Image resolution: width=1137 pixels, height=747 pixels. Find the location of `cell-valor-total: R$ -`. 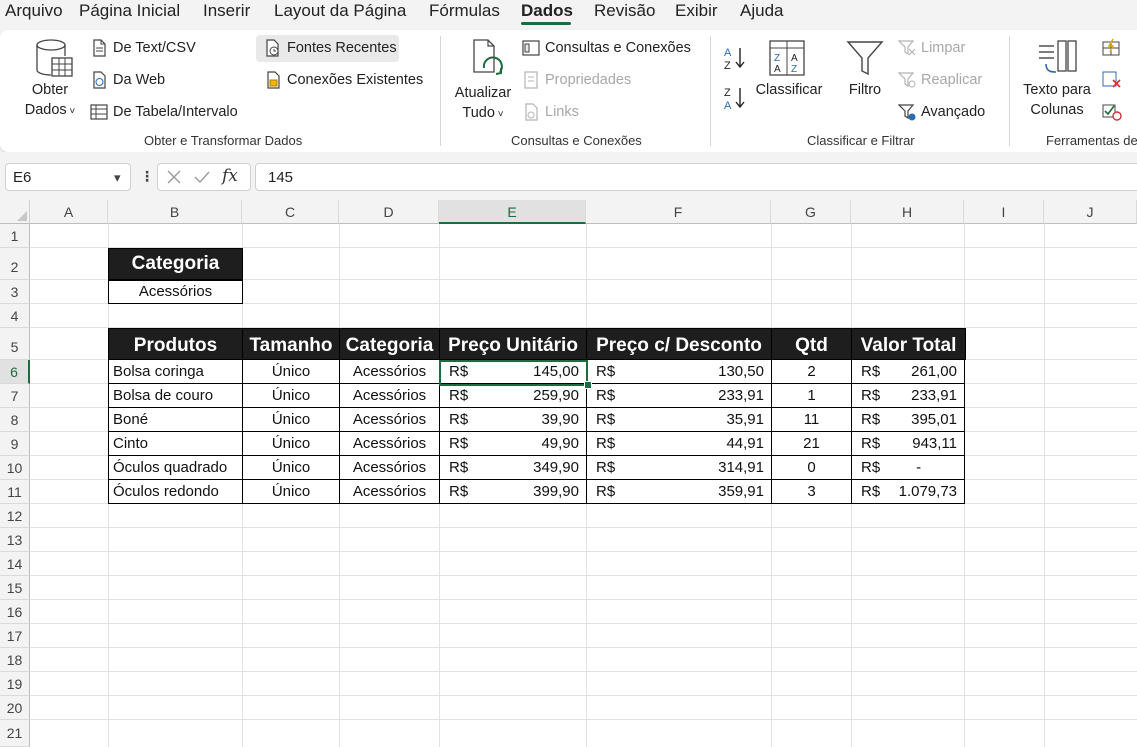

cell-valor-total: R$ - is located at coordinates (908, 467).